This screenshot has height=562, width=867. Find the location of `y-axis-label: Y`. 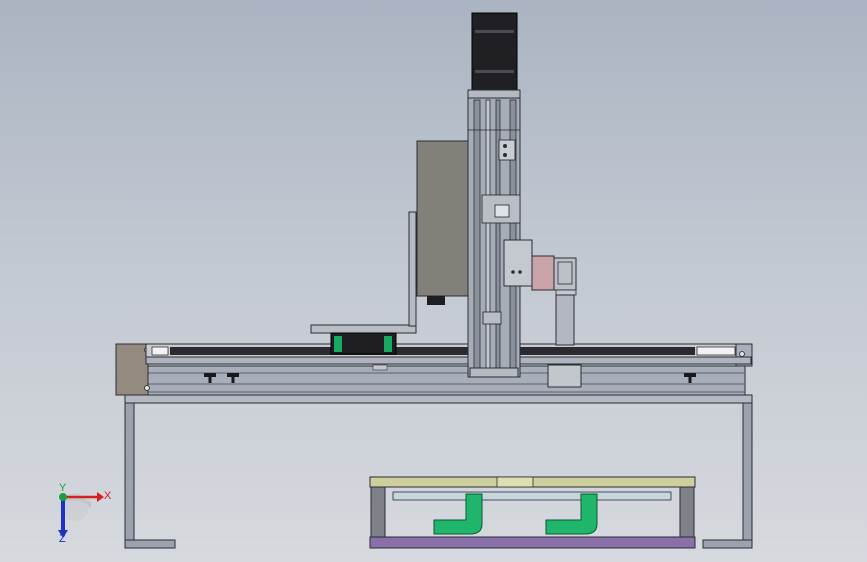

y-axis-label: Y is located at coordinates (63, 488).